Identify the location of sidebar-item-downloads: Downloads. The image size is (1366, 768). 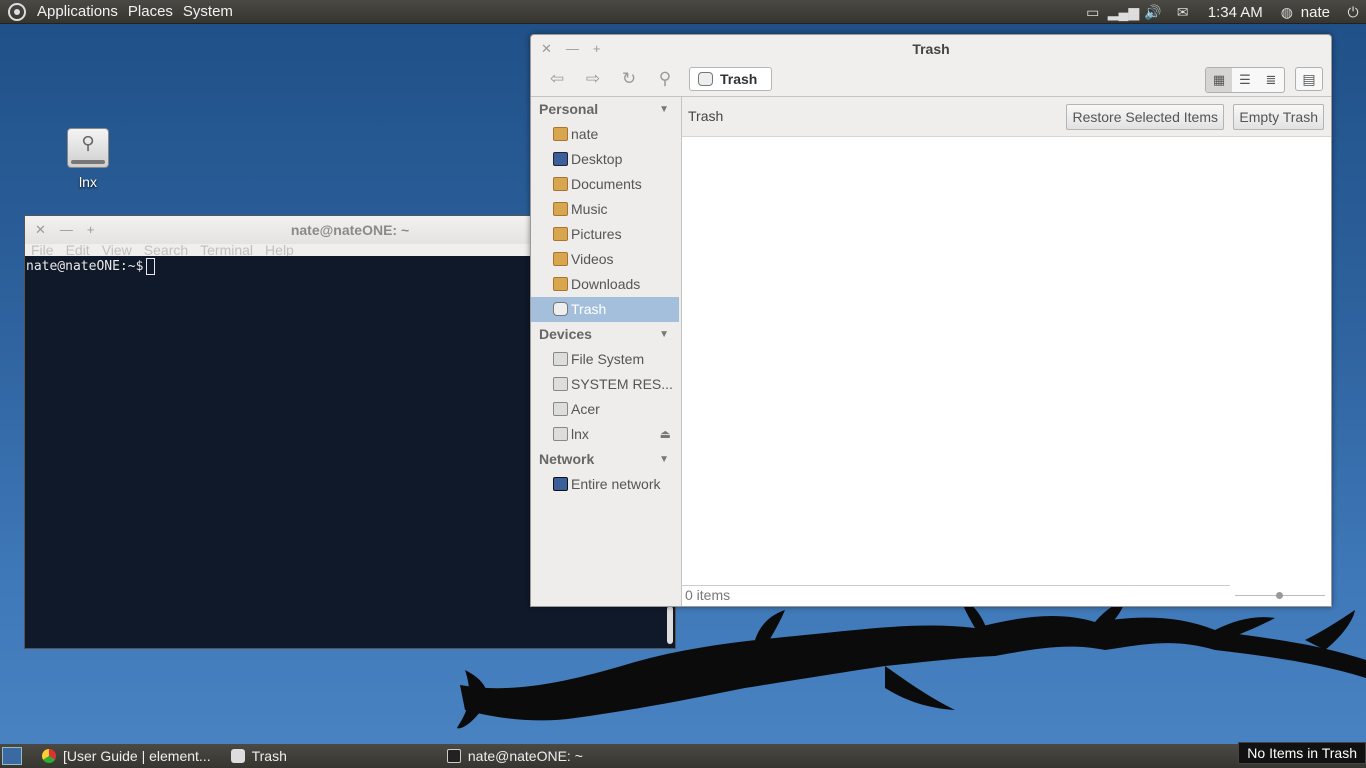
(606, 284).